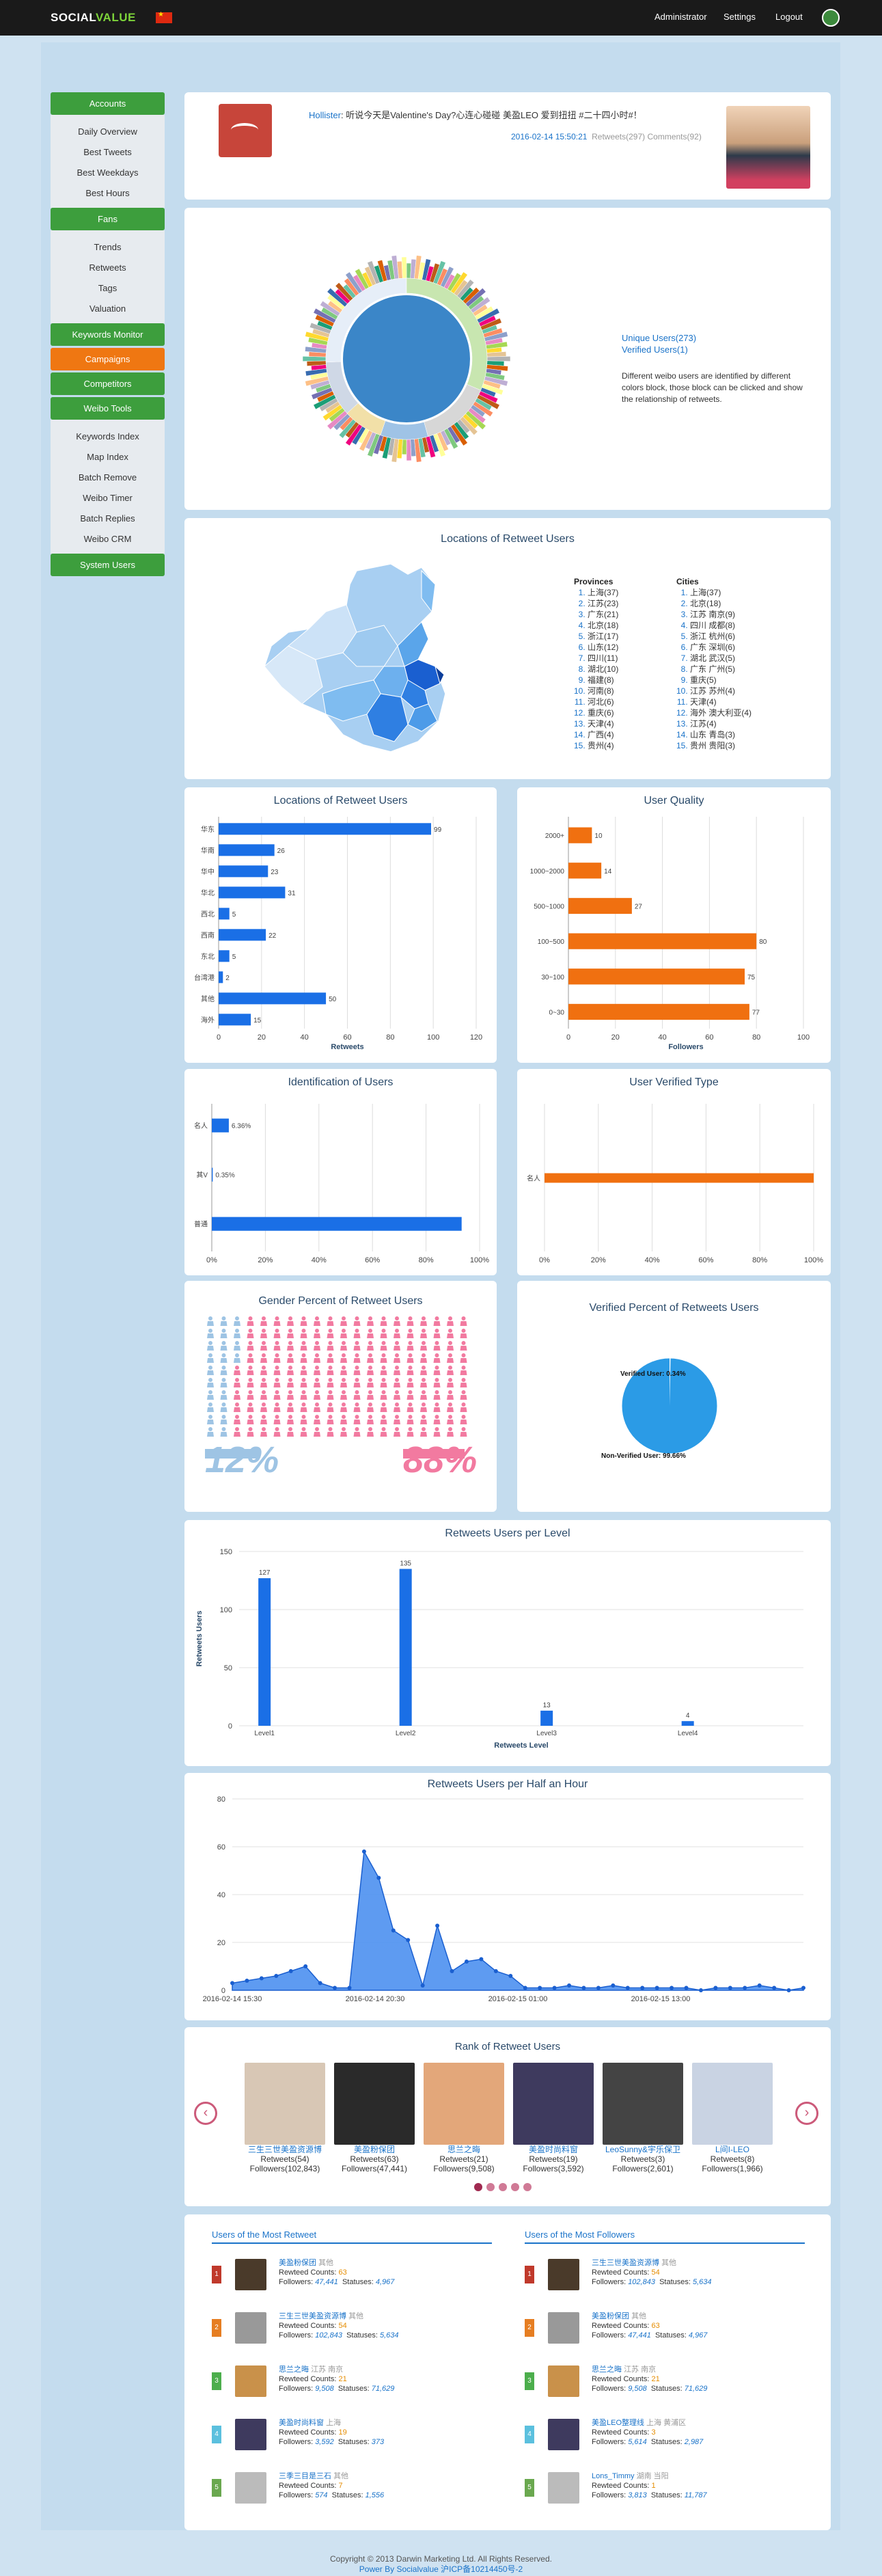 This screenshot has height=2576, width=882. Describe the element at coordinates (108, 478) in the screenshot. I see `sidebar-item-batch-remove: Batch Remove` at that location.